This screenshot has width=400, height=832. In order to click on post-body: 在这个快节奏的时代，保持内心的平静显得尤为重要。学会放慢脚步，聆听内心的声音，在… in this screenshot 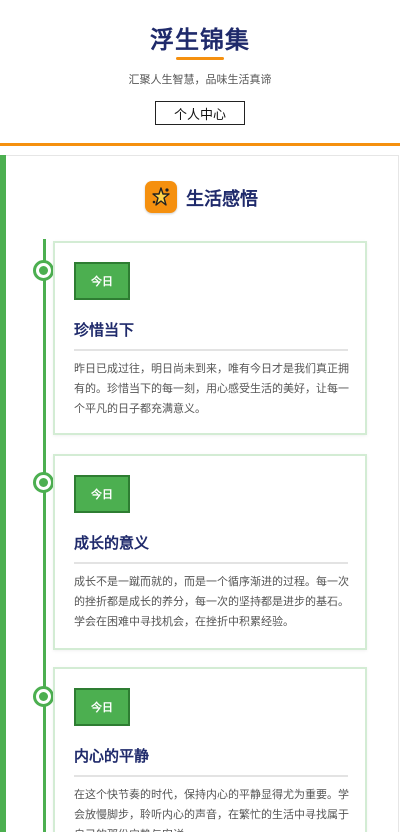, I will do `click(211, 810)`.